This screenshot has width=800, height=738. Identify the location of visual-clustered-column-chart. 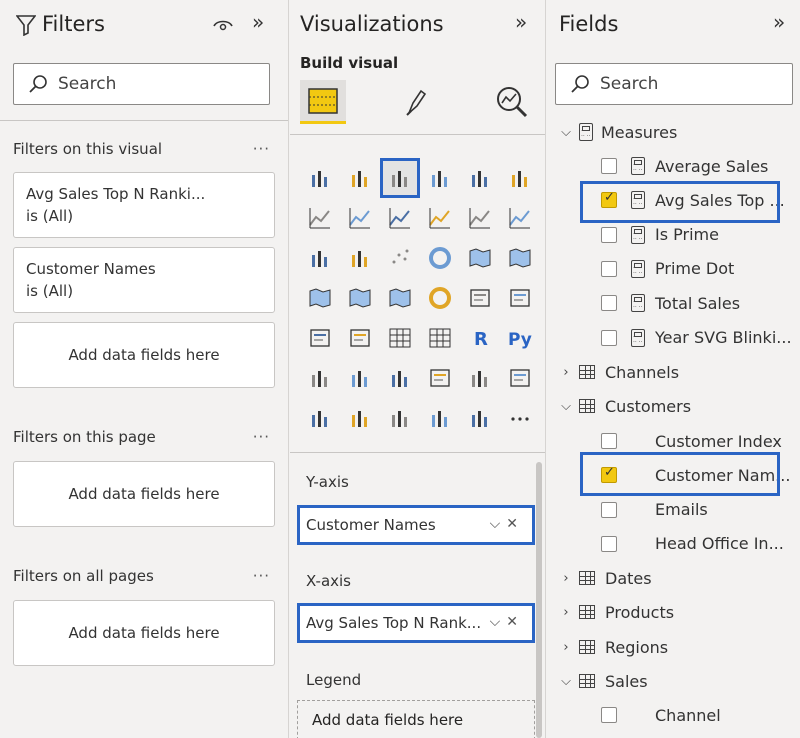
(440, 178).